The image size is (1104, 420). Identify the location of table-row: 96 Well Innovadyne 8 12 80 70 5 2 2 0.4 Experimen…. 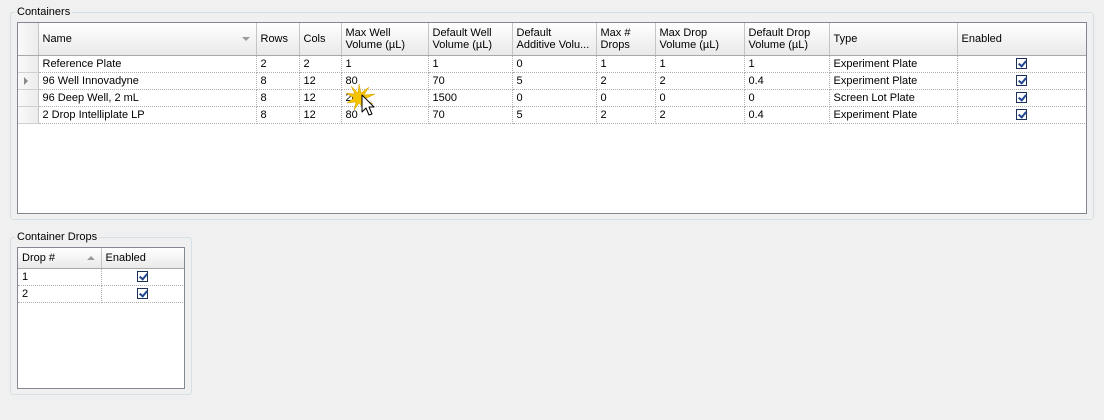
(552, 81).